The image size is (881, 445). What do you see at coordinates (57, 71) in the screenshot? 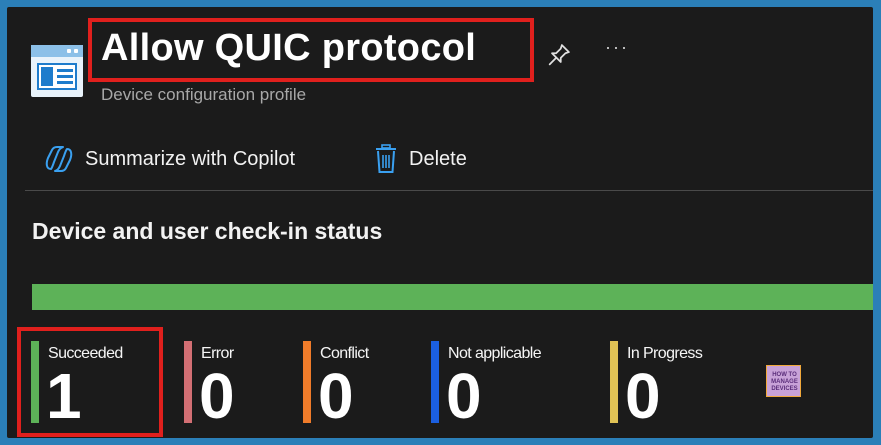
I see `device-configuration-profile-icon` at bounding box center [57, 71].